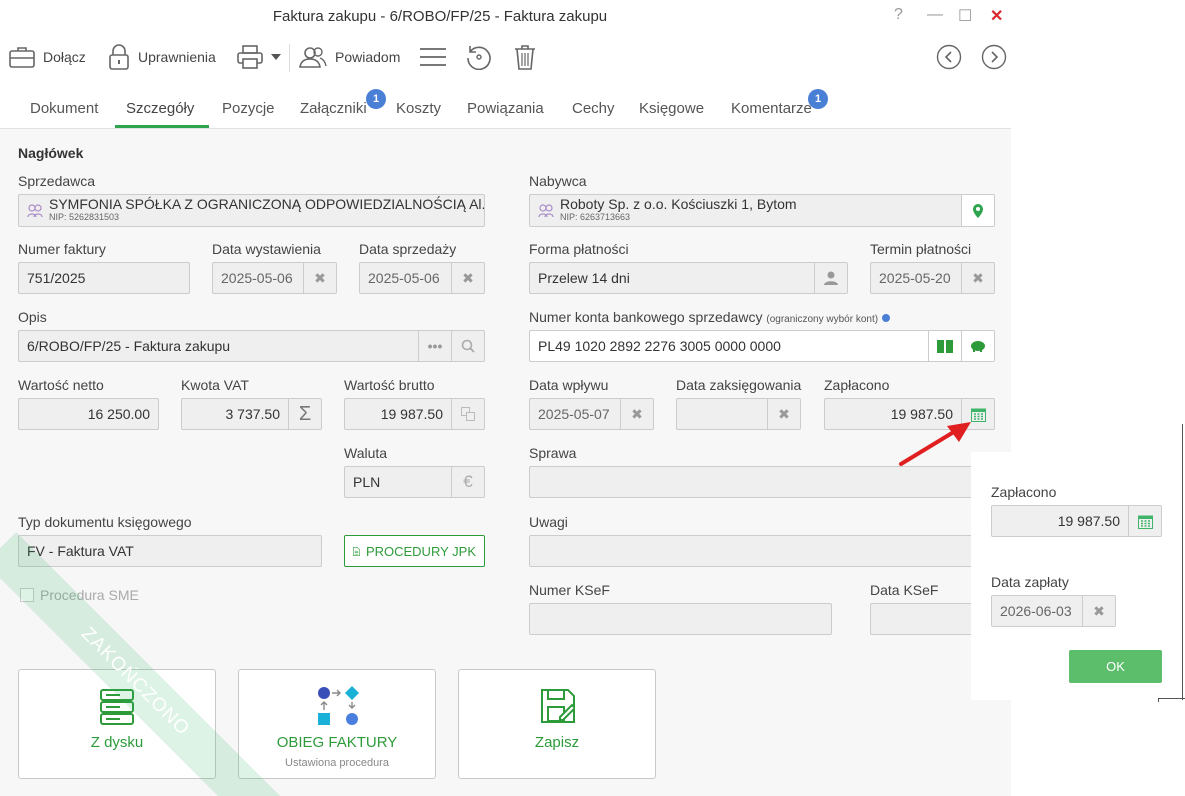 The width and height of the screenshot is (1185, 796). What do you see at coordinates (304, 414) in the screenshot?
I see `sigma-icon: Σ` at bounding box center [304, 414].